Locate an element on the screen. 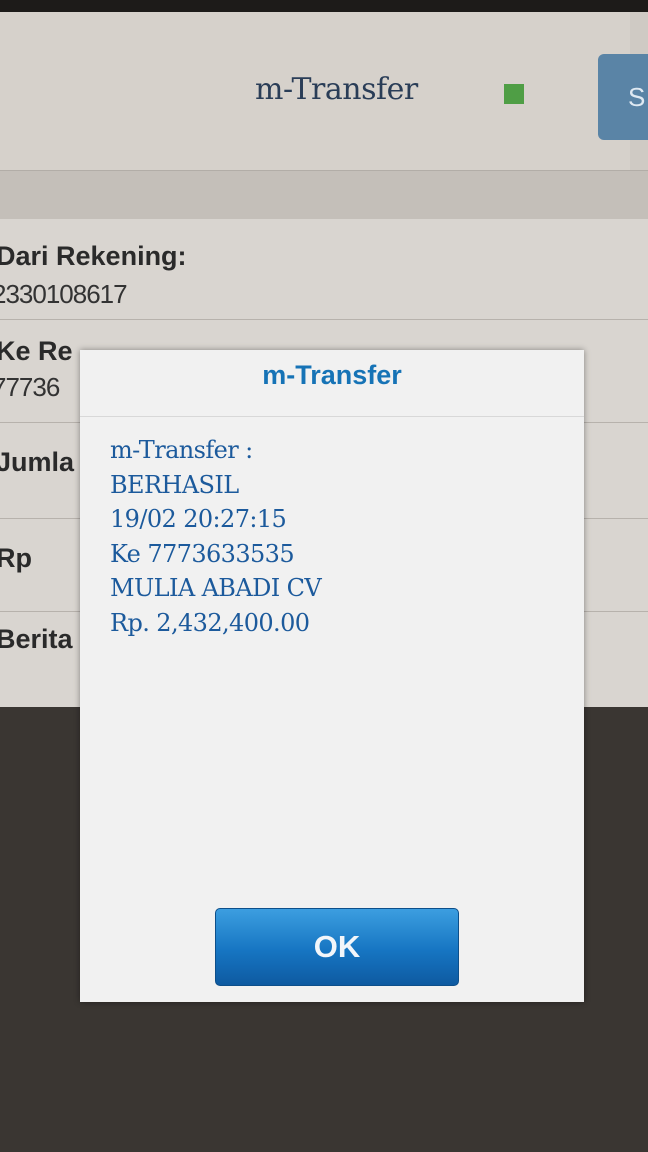 The image size is (648, 1152). message-line: Rp. 2,432,400.00 is located at coordinates (210, 622).